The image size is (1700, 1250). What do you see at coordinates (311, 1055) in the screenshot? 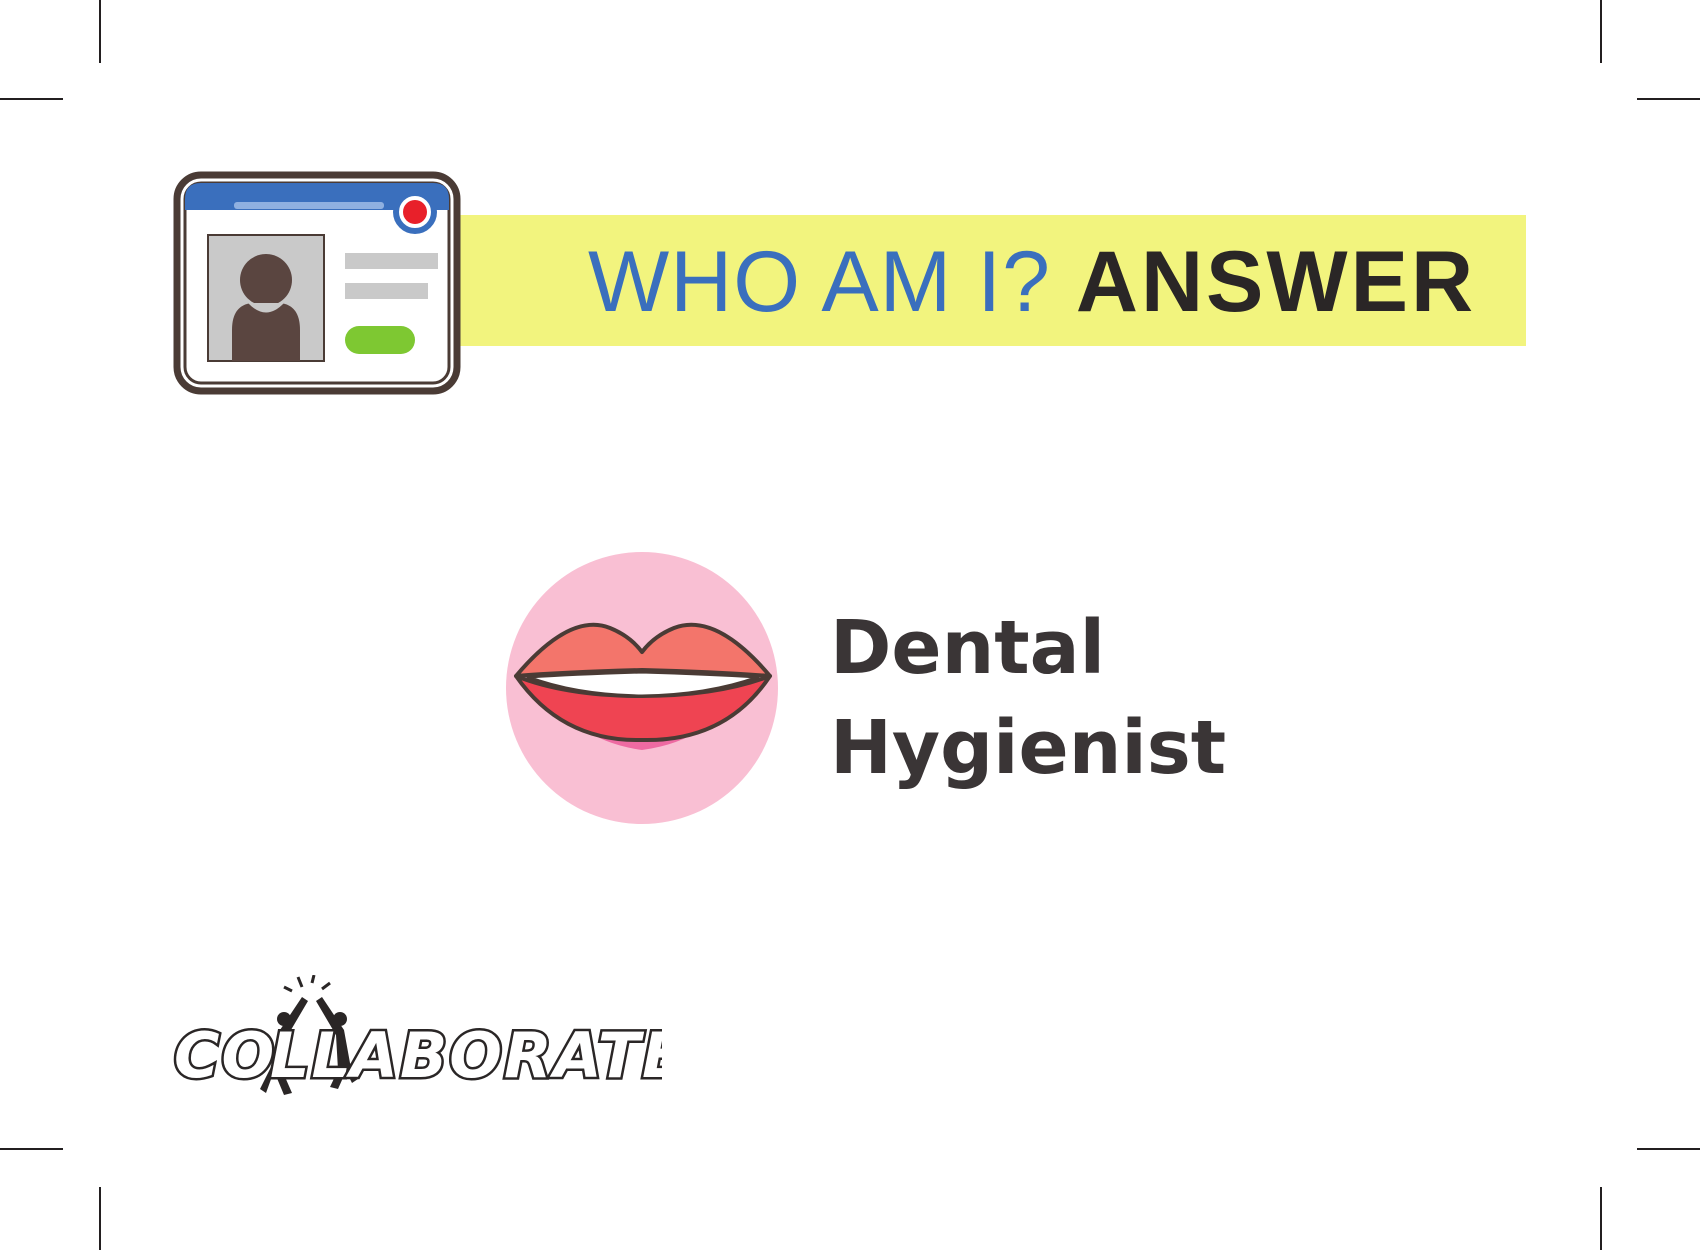
I see `svg-text: LL` at bounding box center [311, 1055].